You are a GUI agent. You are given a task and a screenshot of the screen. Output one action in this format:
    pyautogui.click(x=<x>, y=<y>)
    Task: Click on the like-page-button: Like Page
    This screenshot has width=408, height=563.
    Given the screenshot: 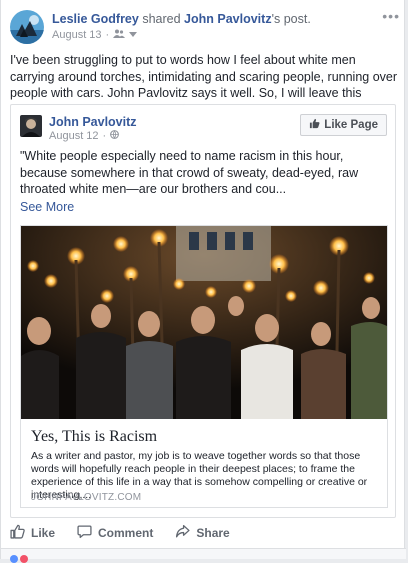 What is the action you would take?
    pyautogui.click(x=343, y=125)
    